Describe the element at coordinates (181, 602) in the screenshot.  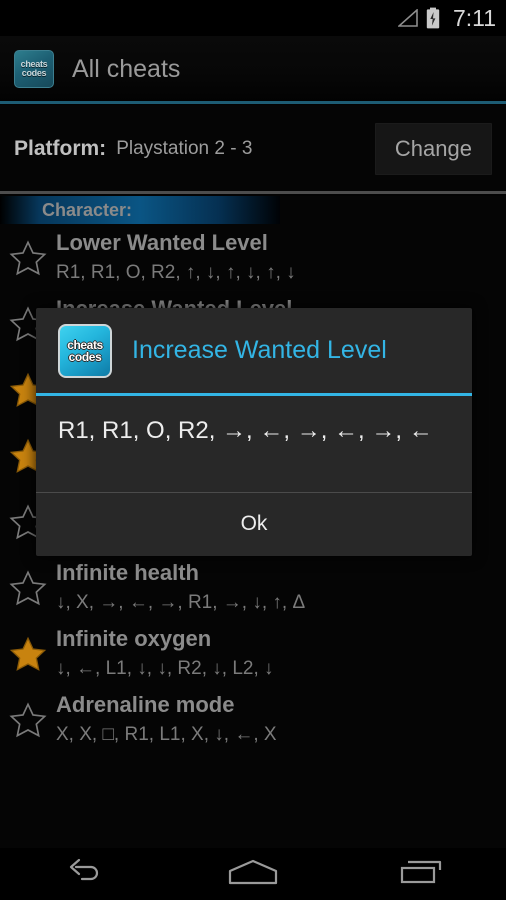
I see `cheat-code: ↓, X, →, ←, →, R1, →, ↓, ↑, Δ` at that location.